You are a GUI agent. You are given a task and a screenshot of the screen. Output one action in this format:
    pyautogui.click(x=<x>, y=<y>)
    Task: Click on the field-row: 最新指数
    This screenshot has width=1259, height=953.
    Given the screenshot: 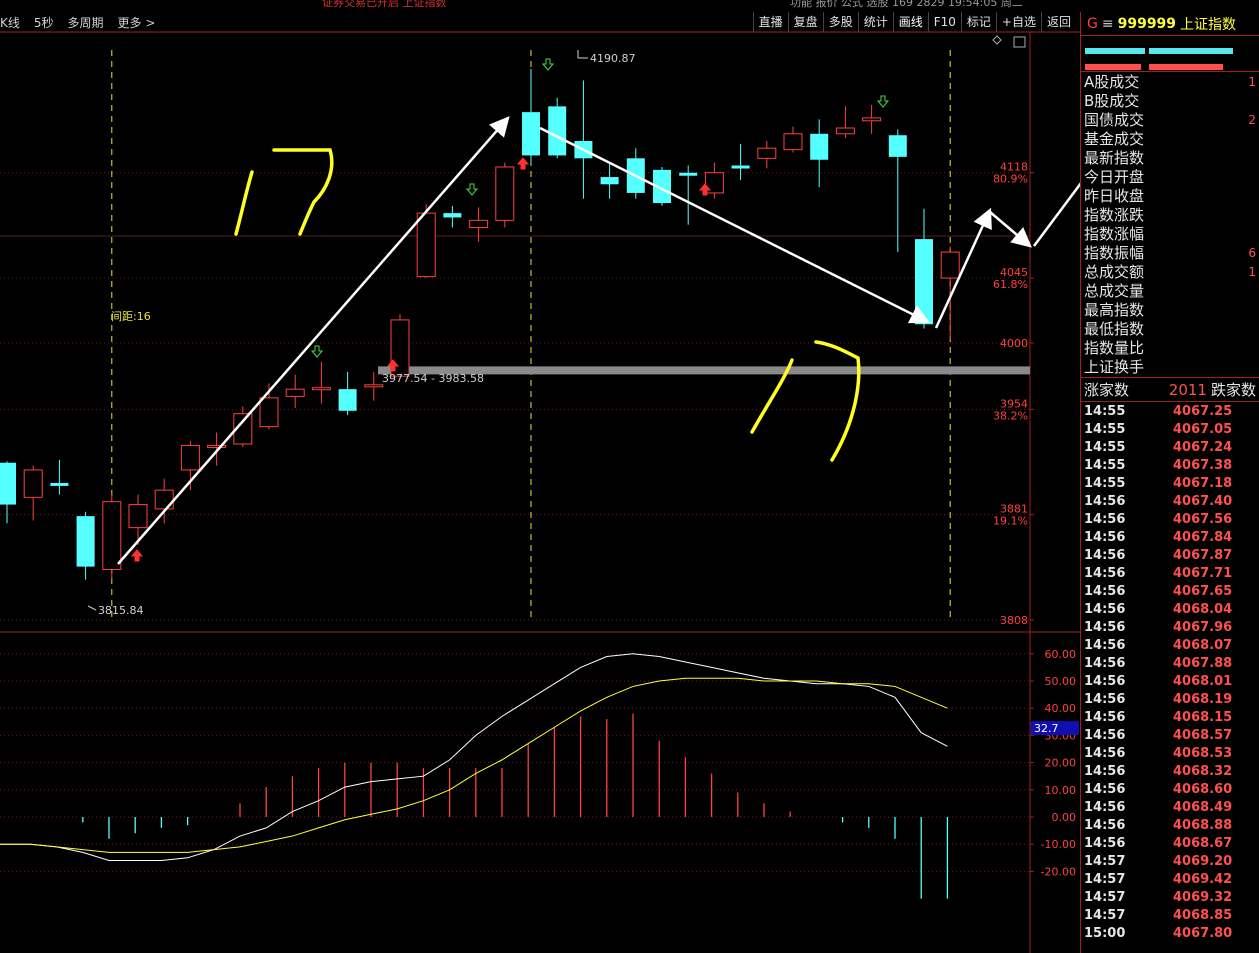 What is the action you would take?
    pyautogui.click(x=1170, y=158)
    